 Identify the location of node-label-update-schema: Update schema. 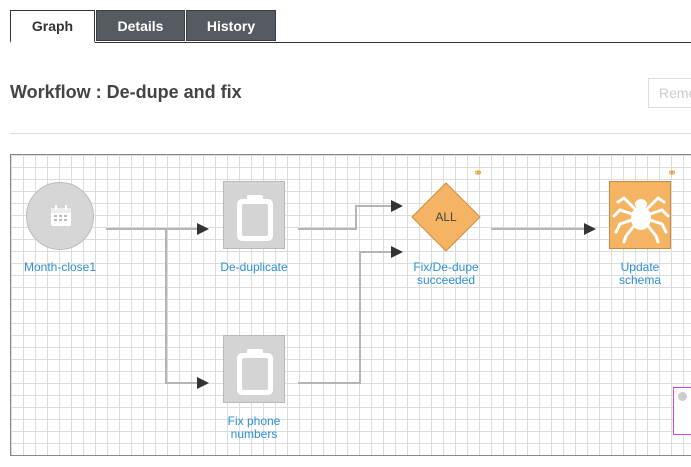
(640, 274).